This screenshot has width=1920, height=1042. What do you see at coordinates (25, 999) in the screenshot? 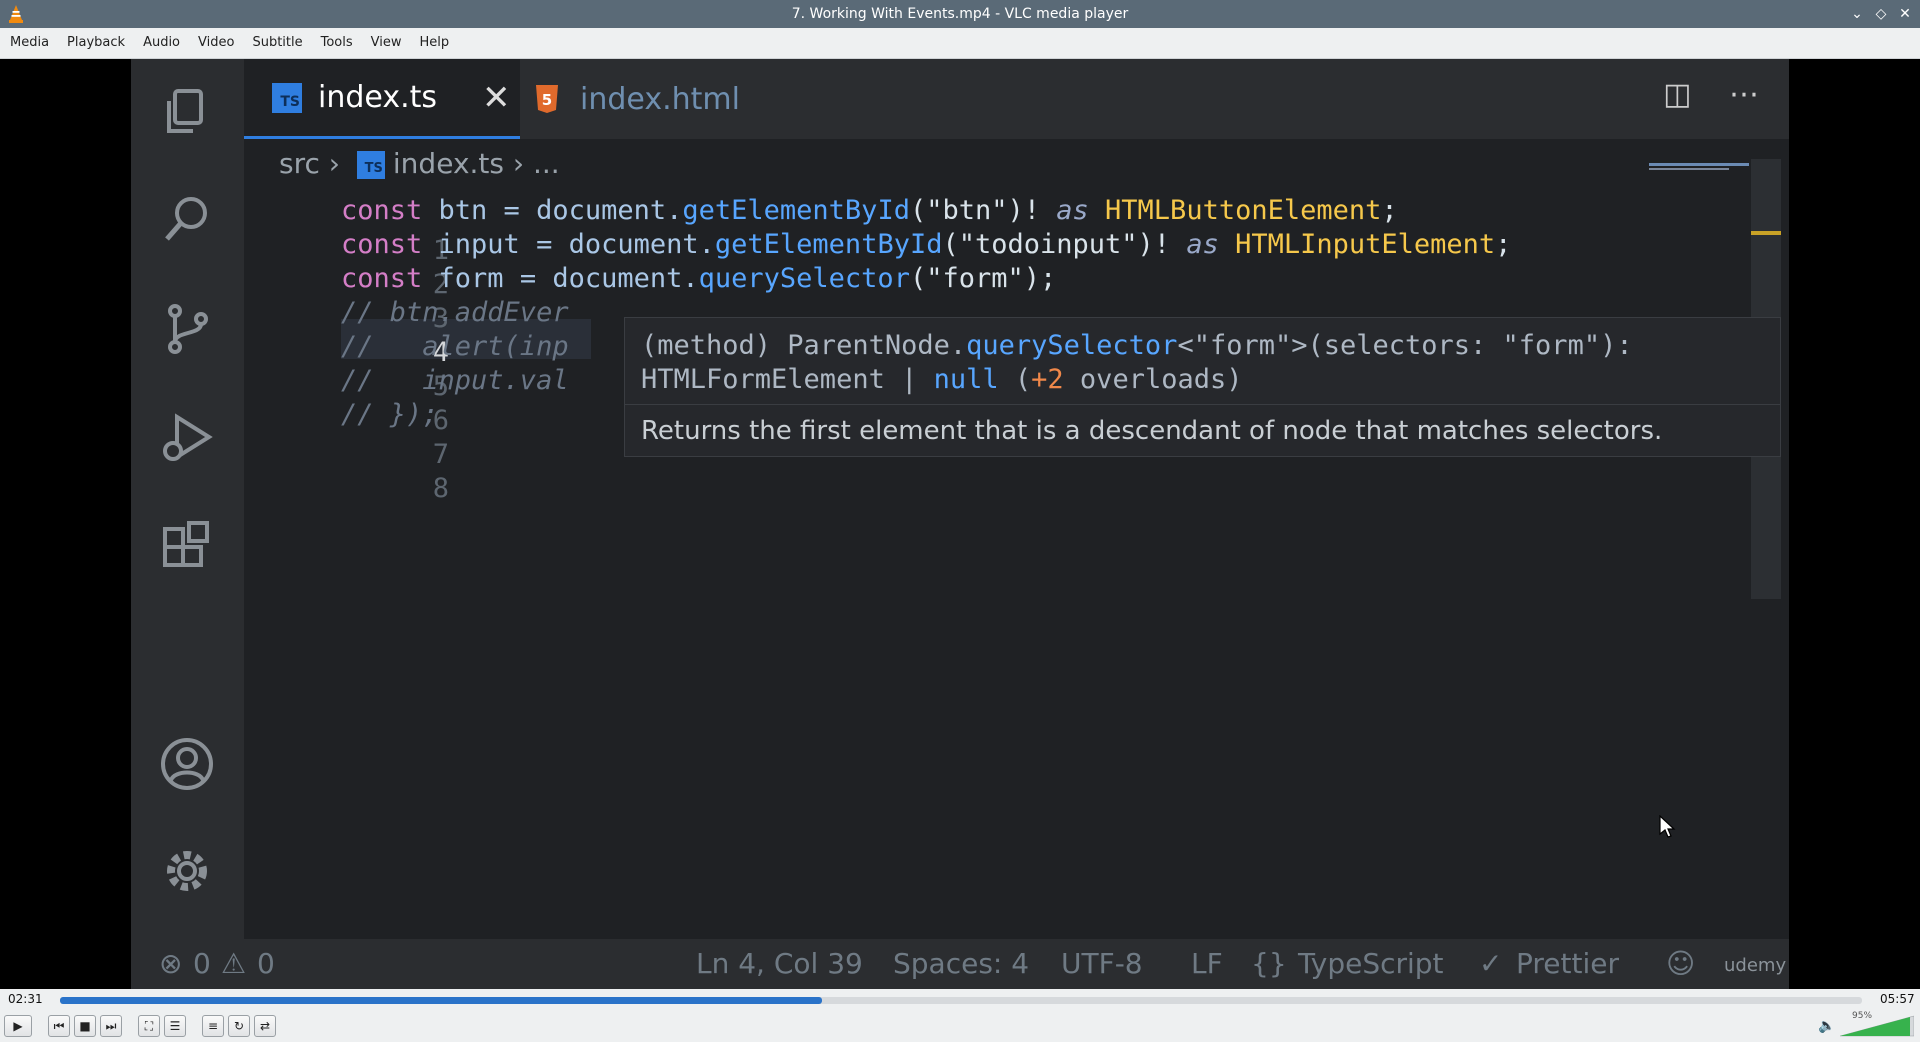
I see `elapsed-time: 02:31` at bounding box center [25, 999].